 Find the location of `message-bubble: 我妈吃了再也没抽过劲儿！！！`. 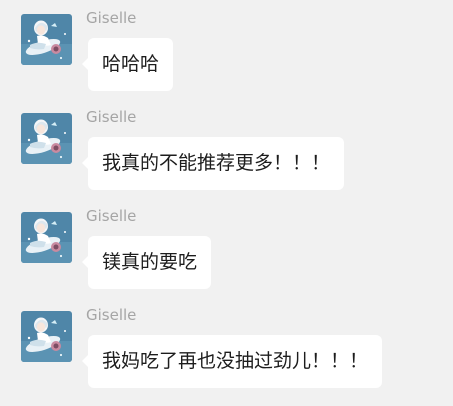

message-bubble: 我妈吃了再也没抽过劲儿！！！ is located at coordinates (232, 361).